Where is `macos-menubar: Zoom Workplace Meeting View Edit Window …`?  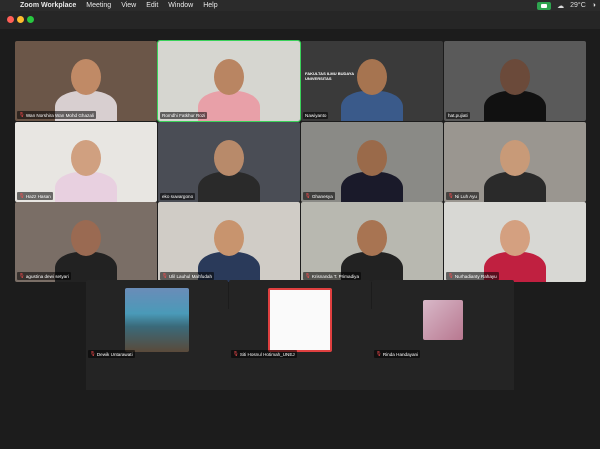 macos-menubar: Zoom Workplace Meeting View Edit Window … is located at coordinates (300, 5).